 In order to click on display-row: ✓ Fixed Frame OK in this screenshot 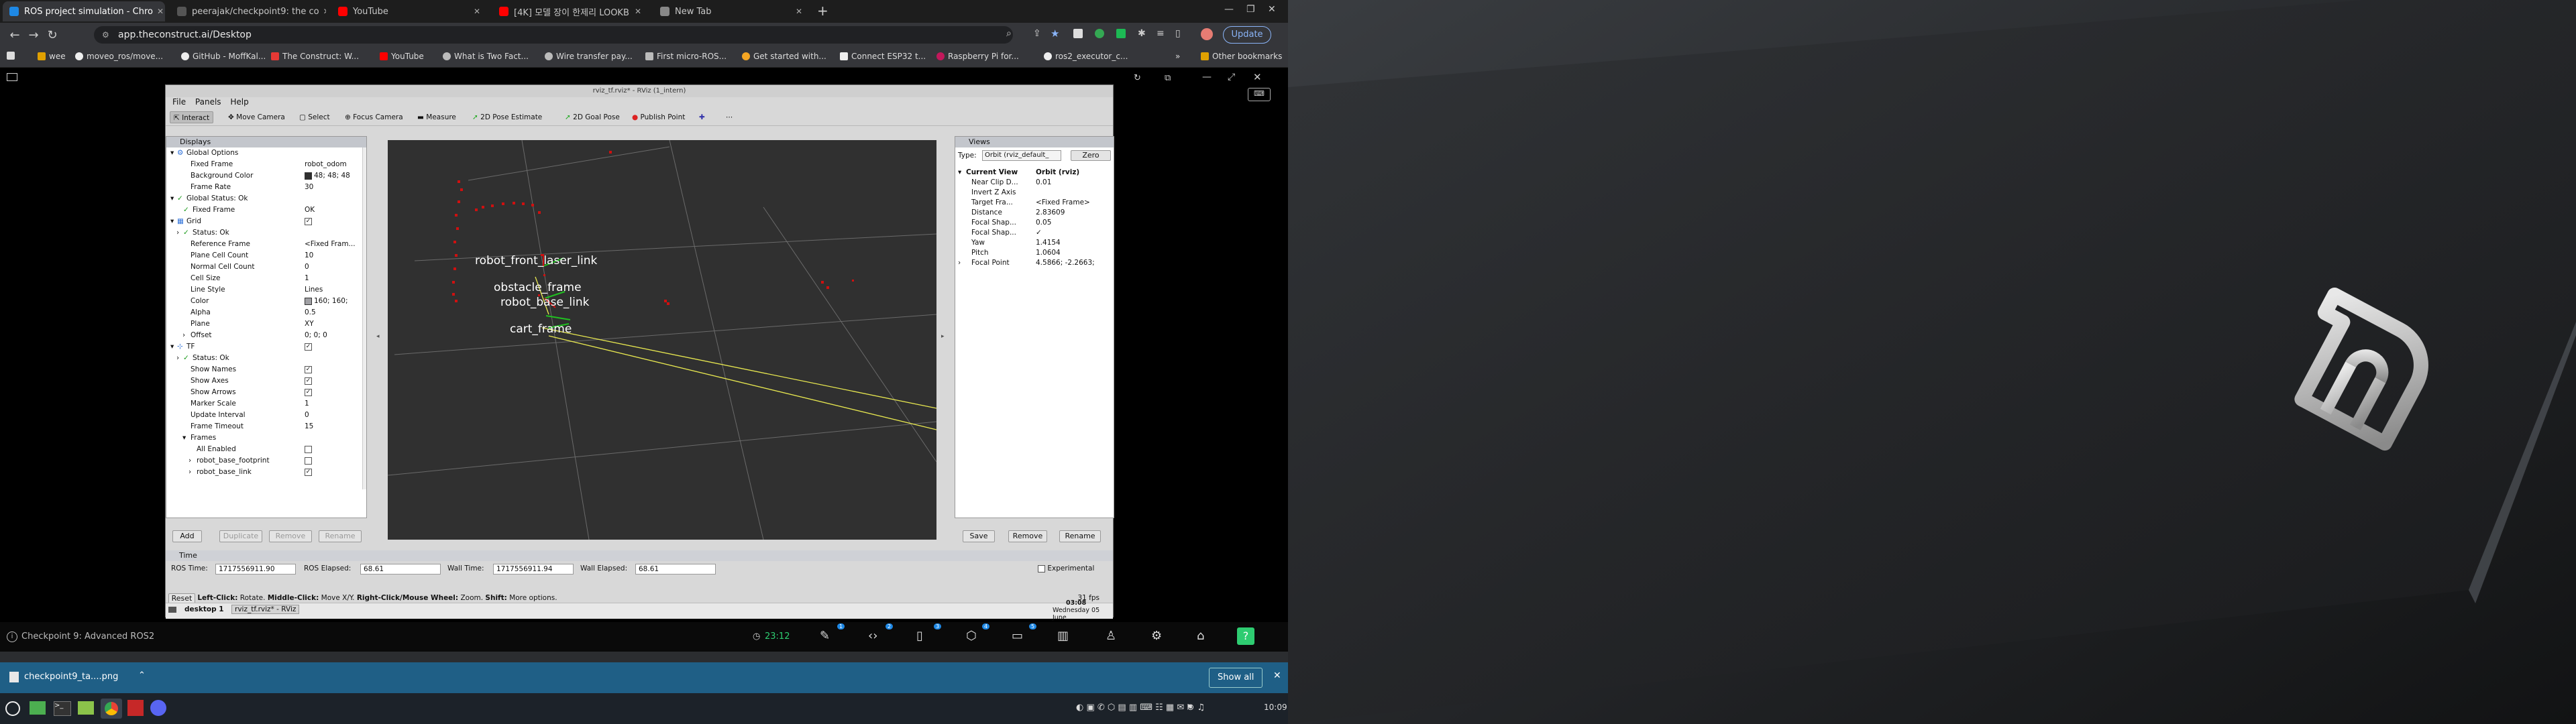, I will do `click(266, 209)`.